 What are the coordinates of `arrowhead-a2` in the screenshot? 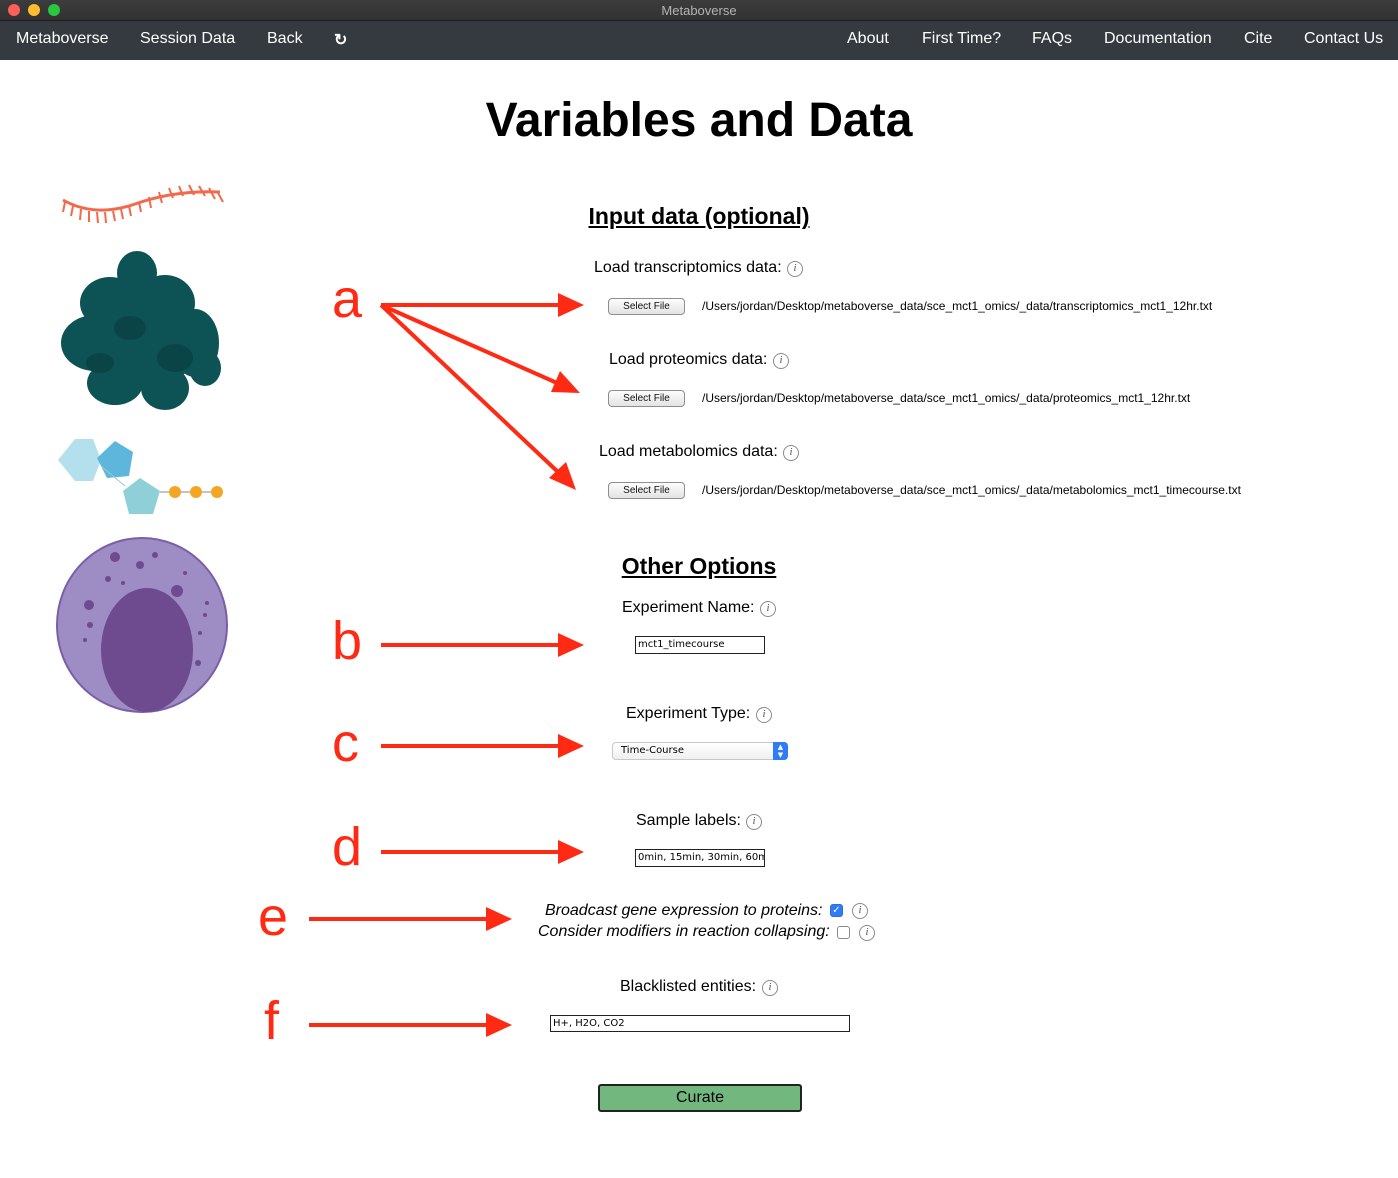 It's located at (565, 382).